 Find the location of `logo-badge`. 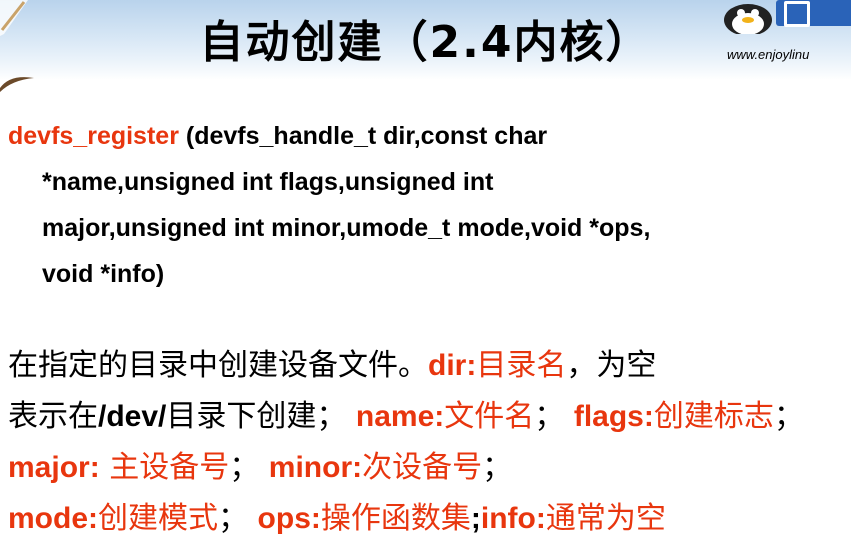

logo-badge is located at coordinates (813, 13).